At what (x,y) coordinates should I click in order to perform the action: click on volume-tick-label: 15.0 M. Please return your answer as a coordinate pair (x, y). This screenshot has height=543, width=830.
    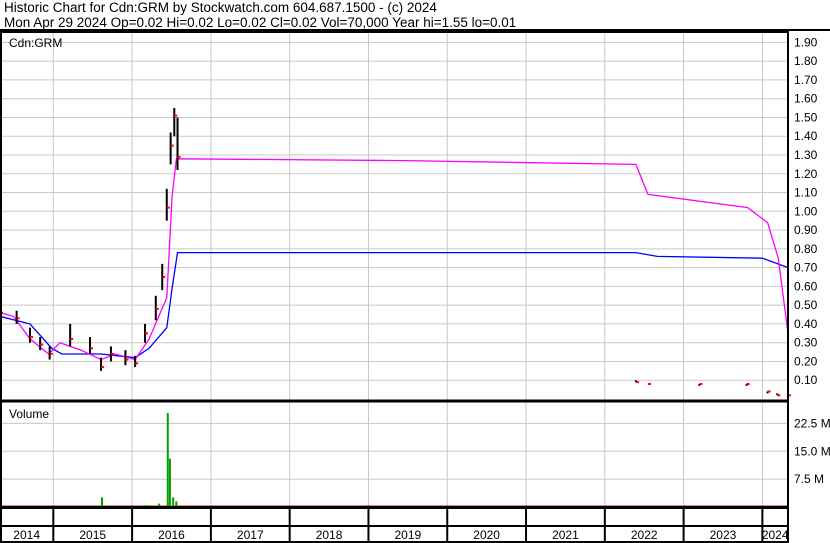
    Looking at the image, I should click on (812, 451).